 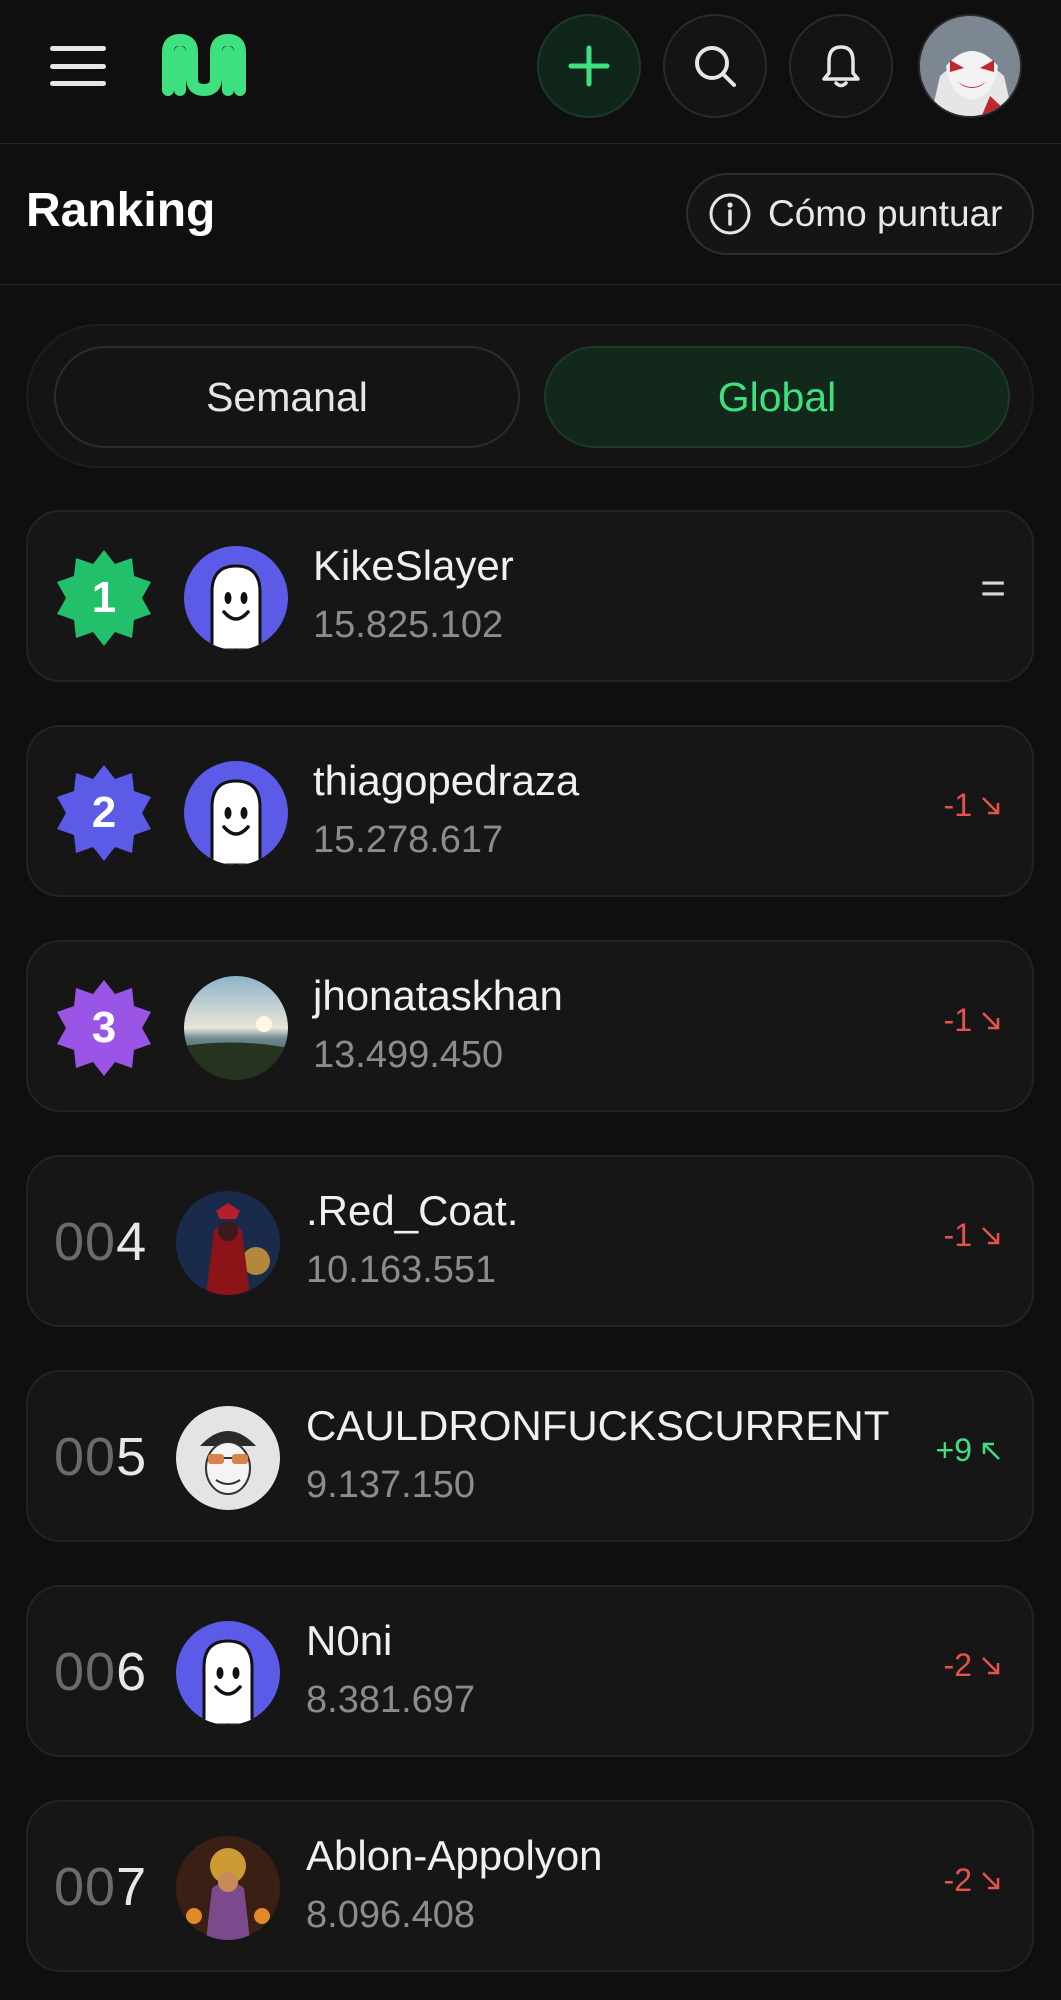 I want to click on warrior-avatar-image, so click(x=228, y=1888).